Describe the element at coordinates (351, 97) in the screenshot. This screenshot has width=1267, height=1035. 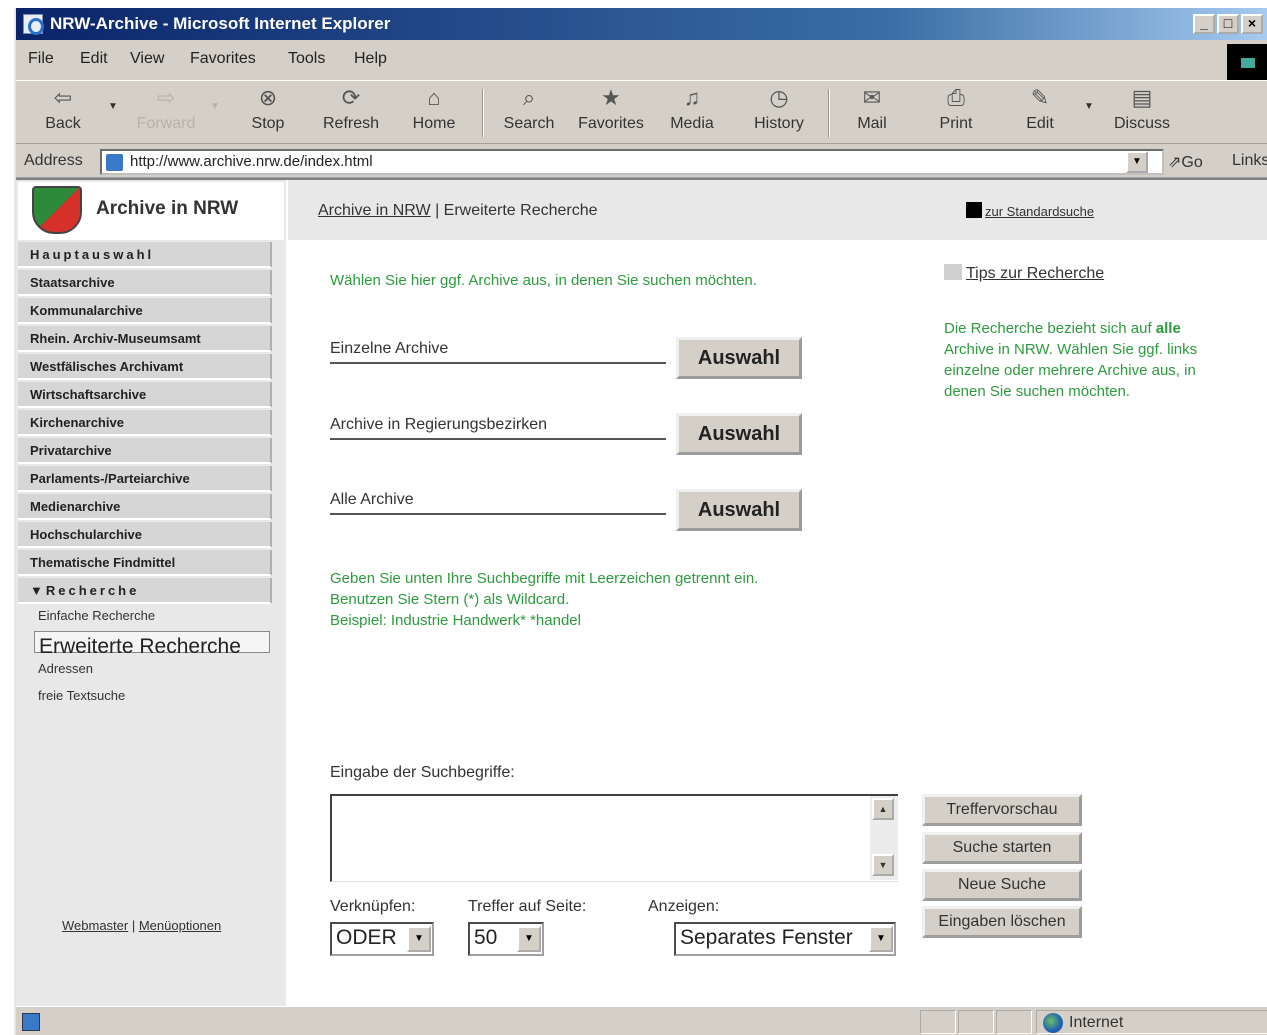
I see `refresh-icon: ⟳` at that location.